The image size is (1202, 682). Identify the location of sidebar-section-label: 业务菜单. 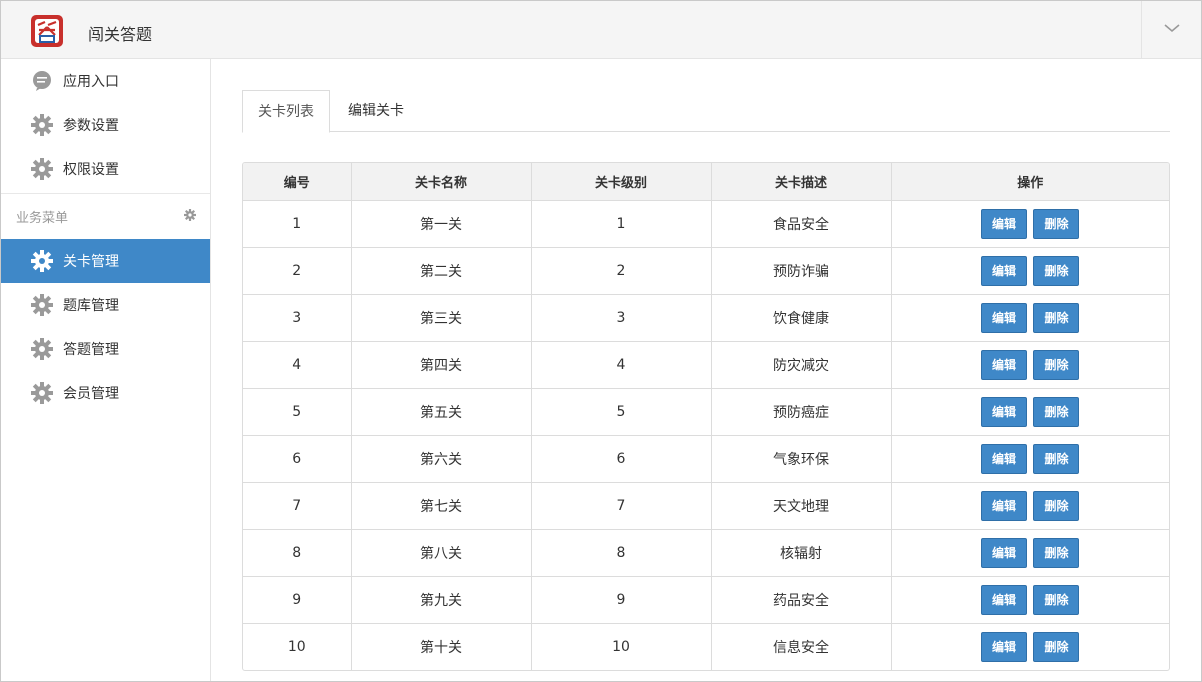
(42, 218).